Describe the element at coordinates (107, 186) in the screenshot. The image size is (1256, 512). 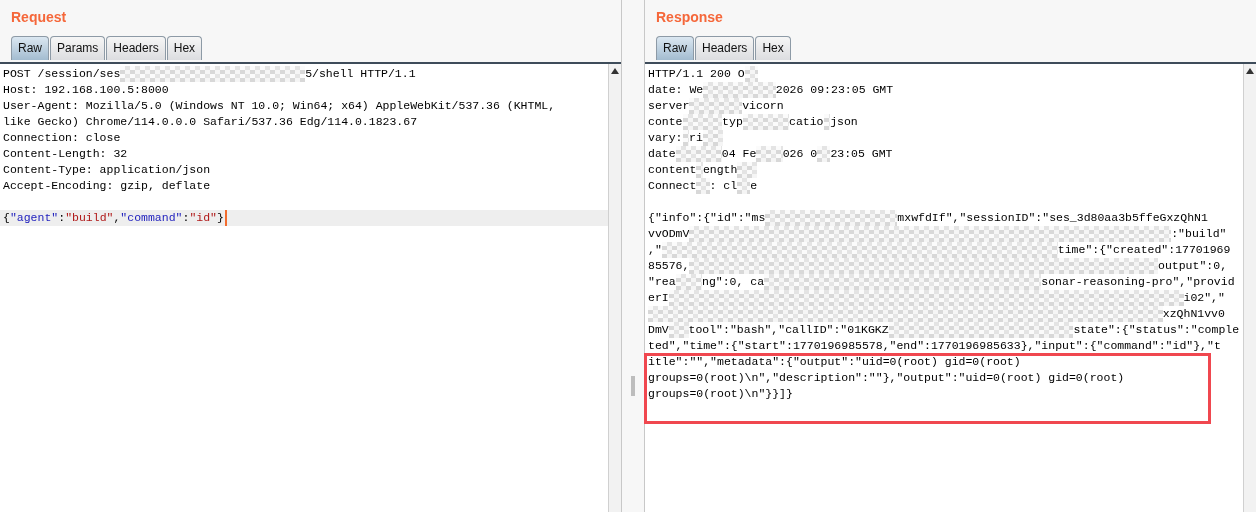
I see `code-text: Accept-Encoding: gzip, deflate` at that location.